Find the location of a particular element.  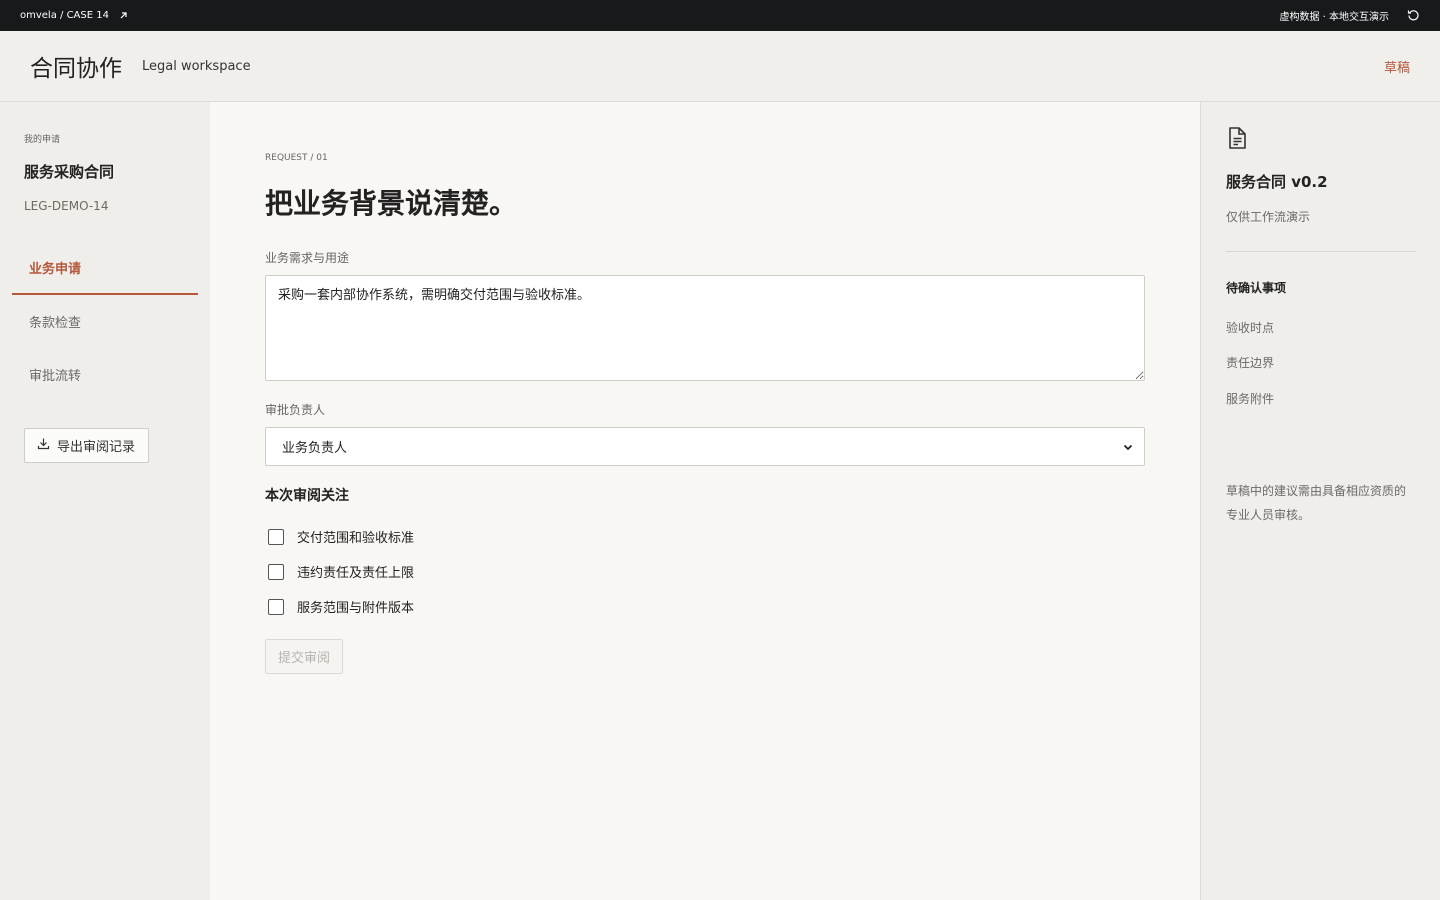

focus-item-label: 服务范围与附件版本 is located at coordinates (356, 608).